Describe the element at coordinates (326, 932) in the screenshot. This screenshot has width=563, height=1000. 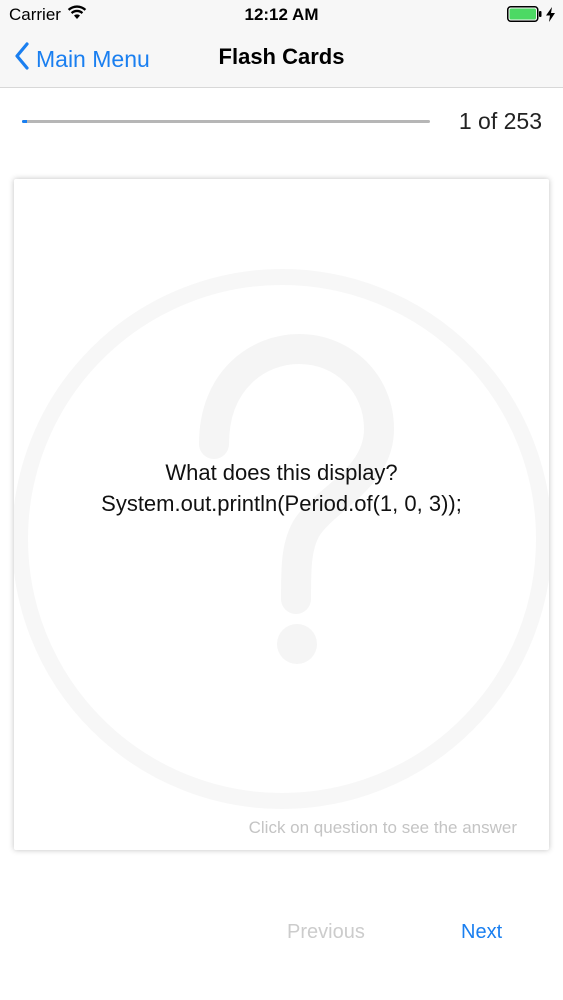
I see `previous-button: Previous` at that location.